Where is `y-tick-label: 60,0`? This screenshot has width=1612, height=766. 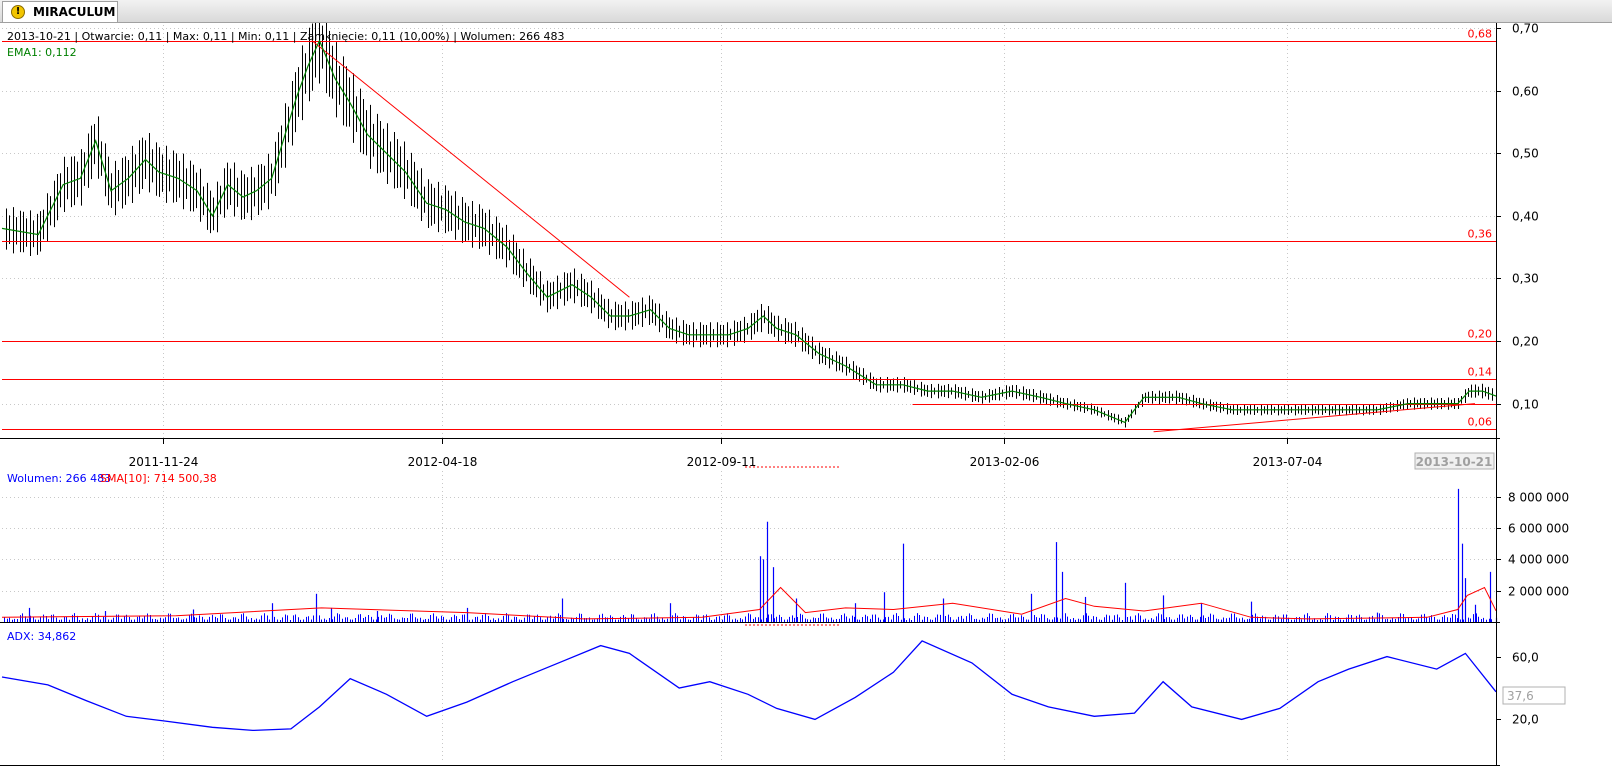
y-tick-label: 60,0 is located at coordinates (1525, 658).